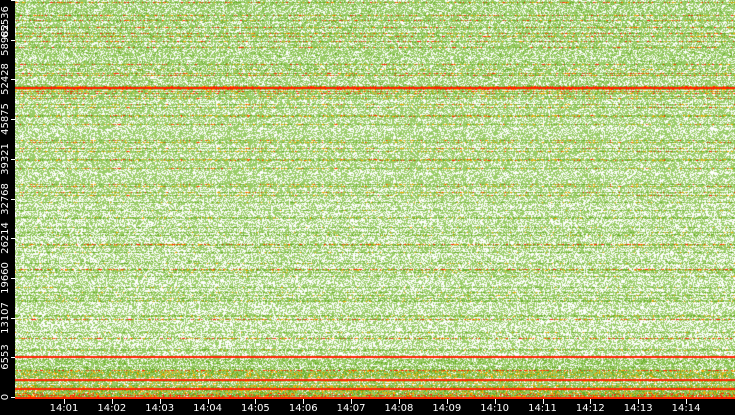 The width and height of the screenshot is (735, 415). Describe the element at coordinates (638, 408) in the screenshot. I see `x-tick-label: 14:13` at that location.